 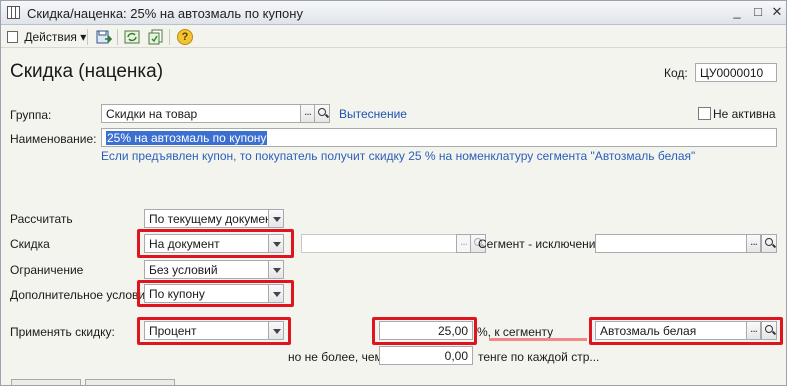 I want to click on inactive-label: Не активна, so click(x=744, y=114).